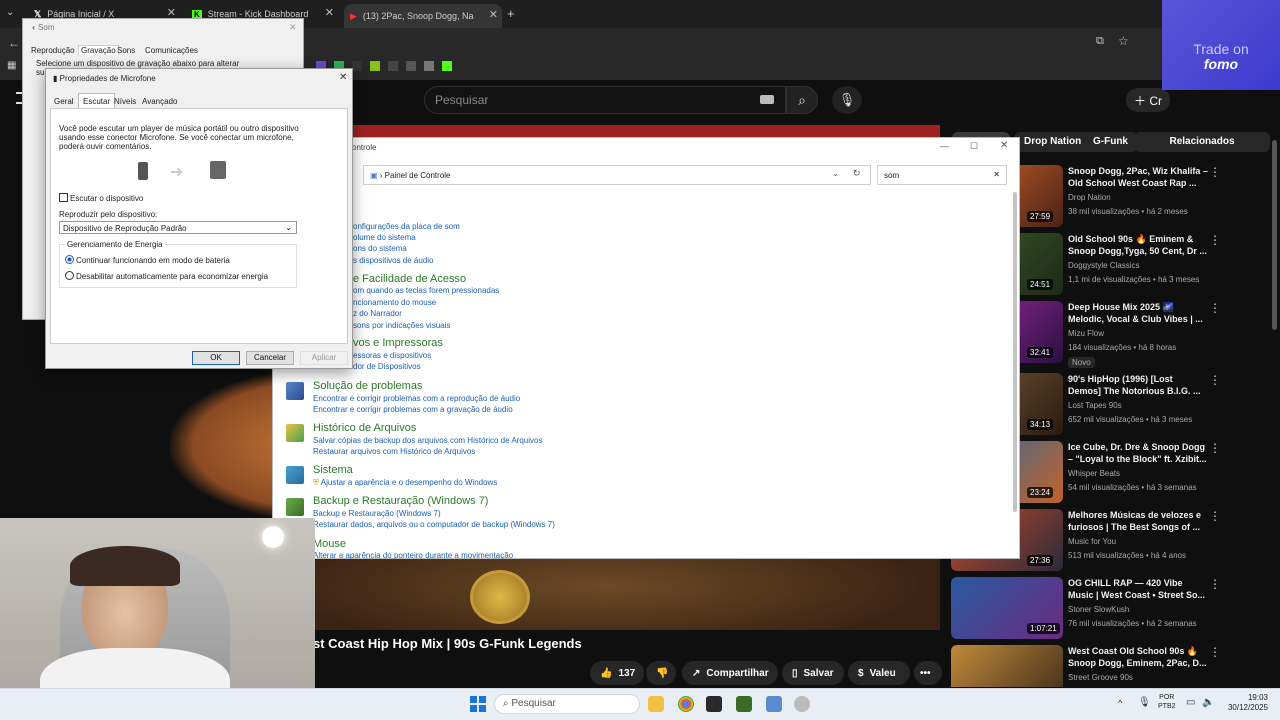  Describe the element at coordinates (478, 704) in the screenshot. I see `start-icon` at that location.